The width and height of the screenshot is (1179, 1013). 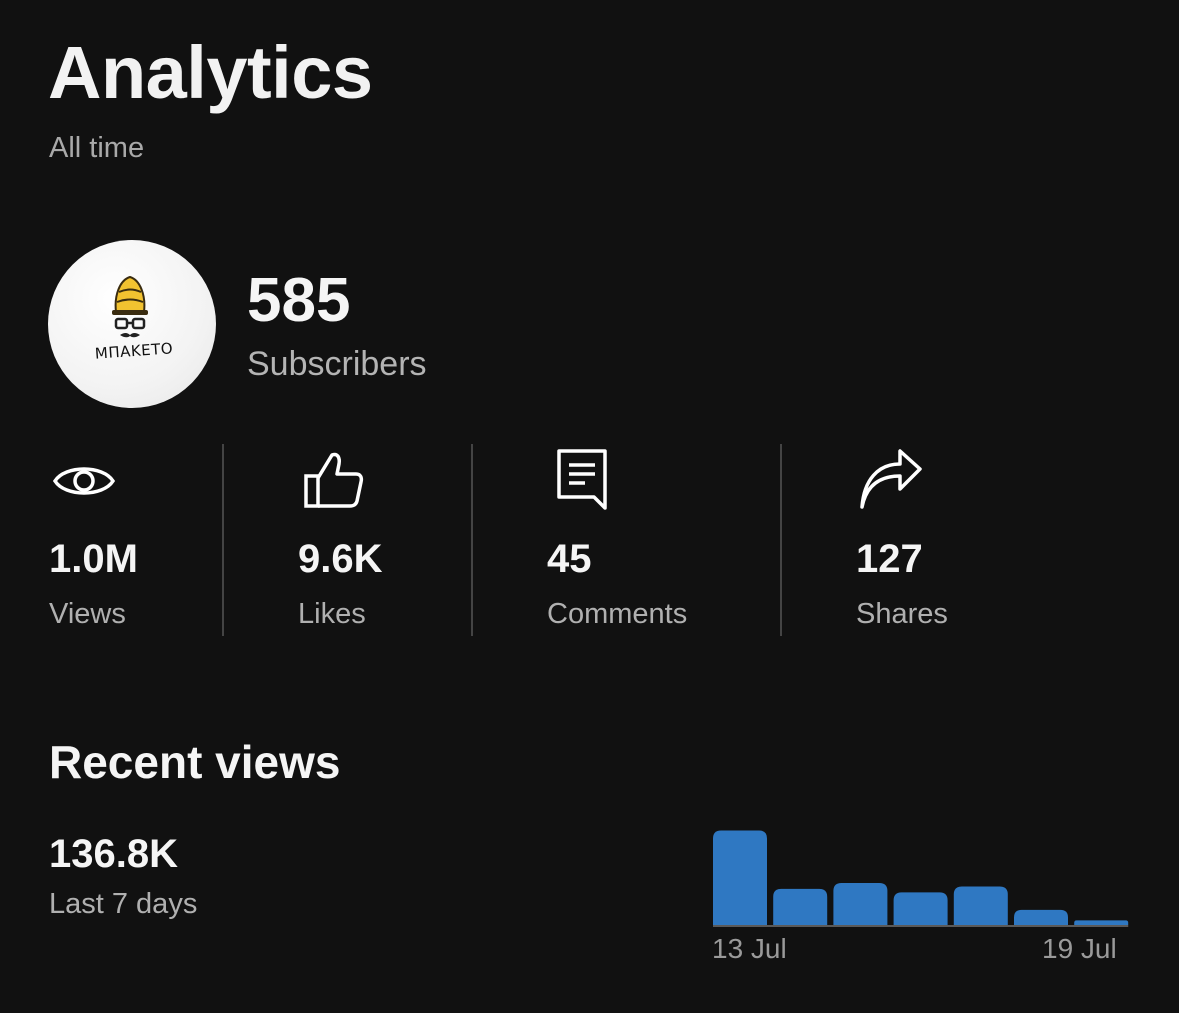 I want to click on share-icon, so click(x=891, y=479).